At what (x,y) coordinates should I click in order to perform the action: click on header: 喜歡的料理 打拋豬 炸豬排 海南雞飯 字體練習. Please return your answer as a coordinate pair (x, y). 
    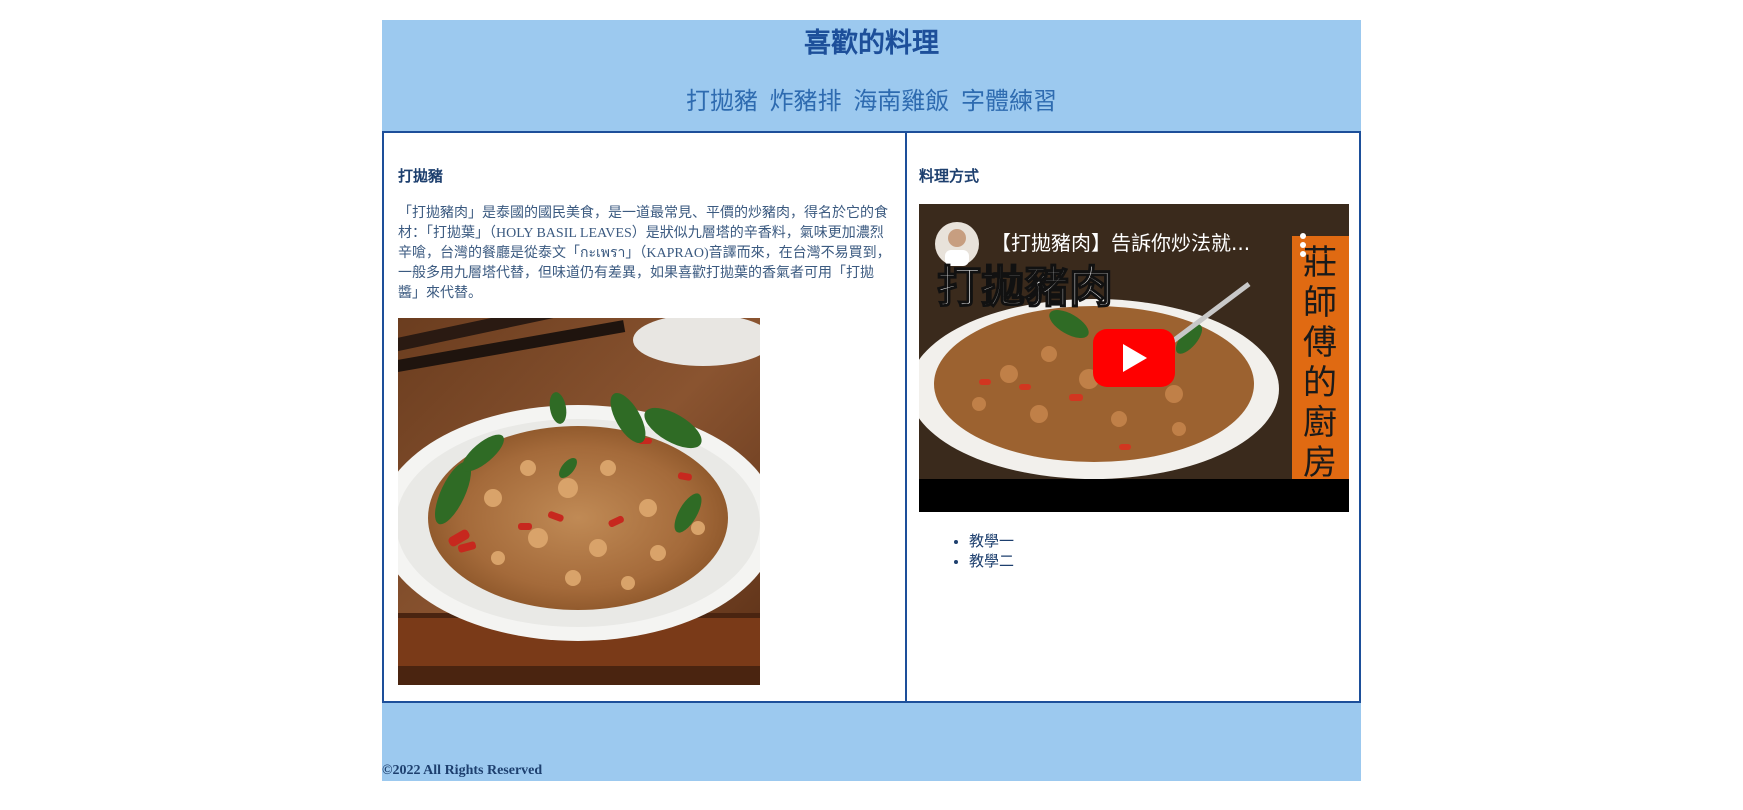
    Looking at the image, I should click on (871, 75).